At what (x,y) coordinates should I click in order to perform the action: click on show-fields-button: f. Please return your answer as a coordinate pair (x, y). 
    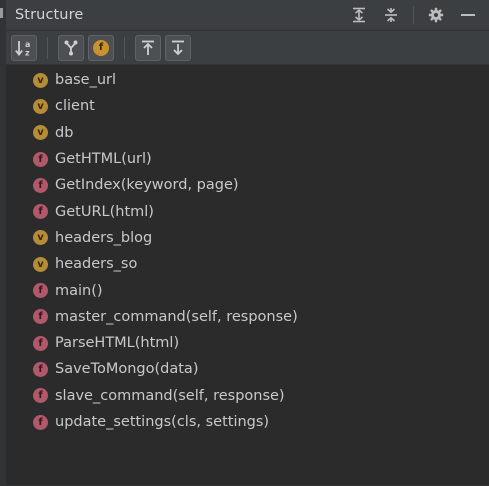
    Looking at the image, I should click on (101, 47).